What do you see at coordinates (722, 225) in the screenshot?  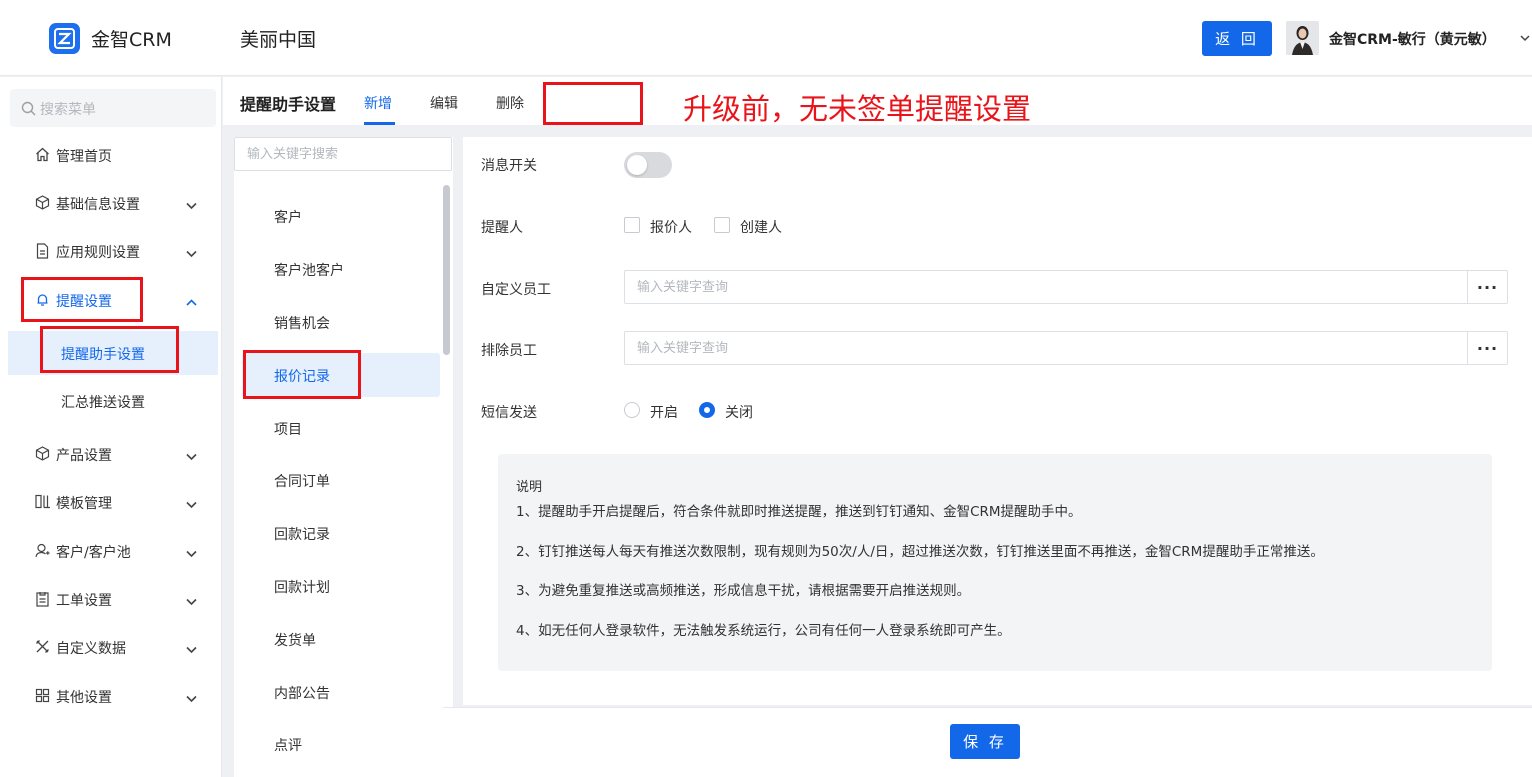 I see `creator-checkbox` at bounding box center [722, 225].